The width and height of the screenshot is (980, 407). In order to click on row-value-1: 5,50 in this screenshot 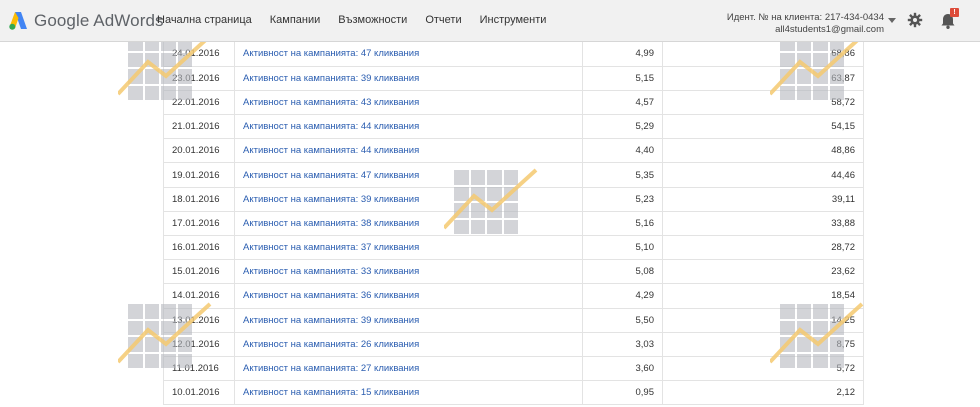, I will do `click(622, 320)`.